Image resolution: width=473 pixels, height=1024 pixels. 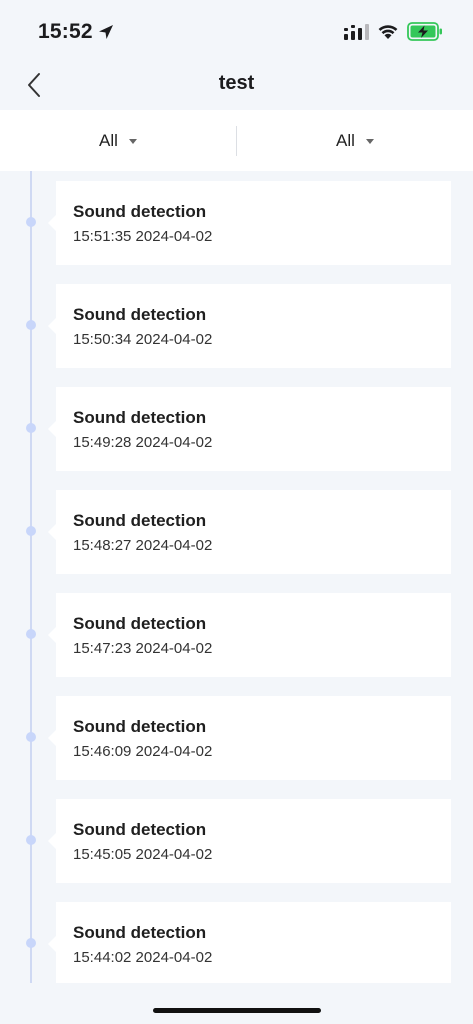 I want to click on event-list-item: Sound detection 15:48:27 2024-04-02, so click(x=249, y=532).